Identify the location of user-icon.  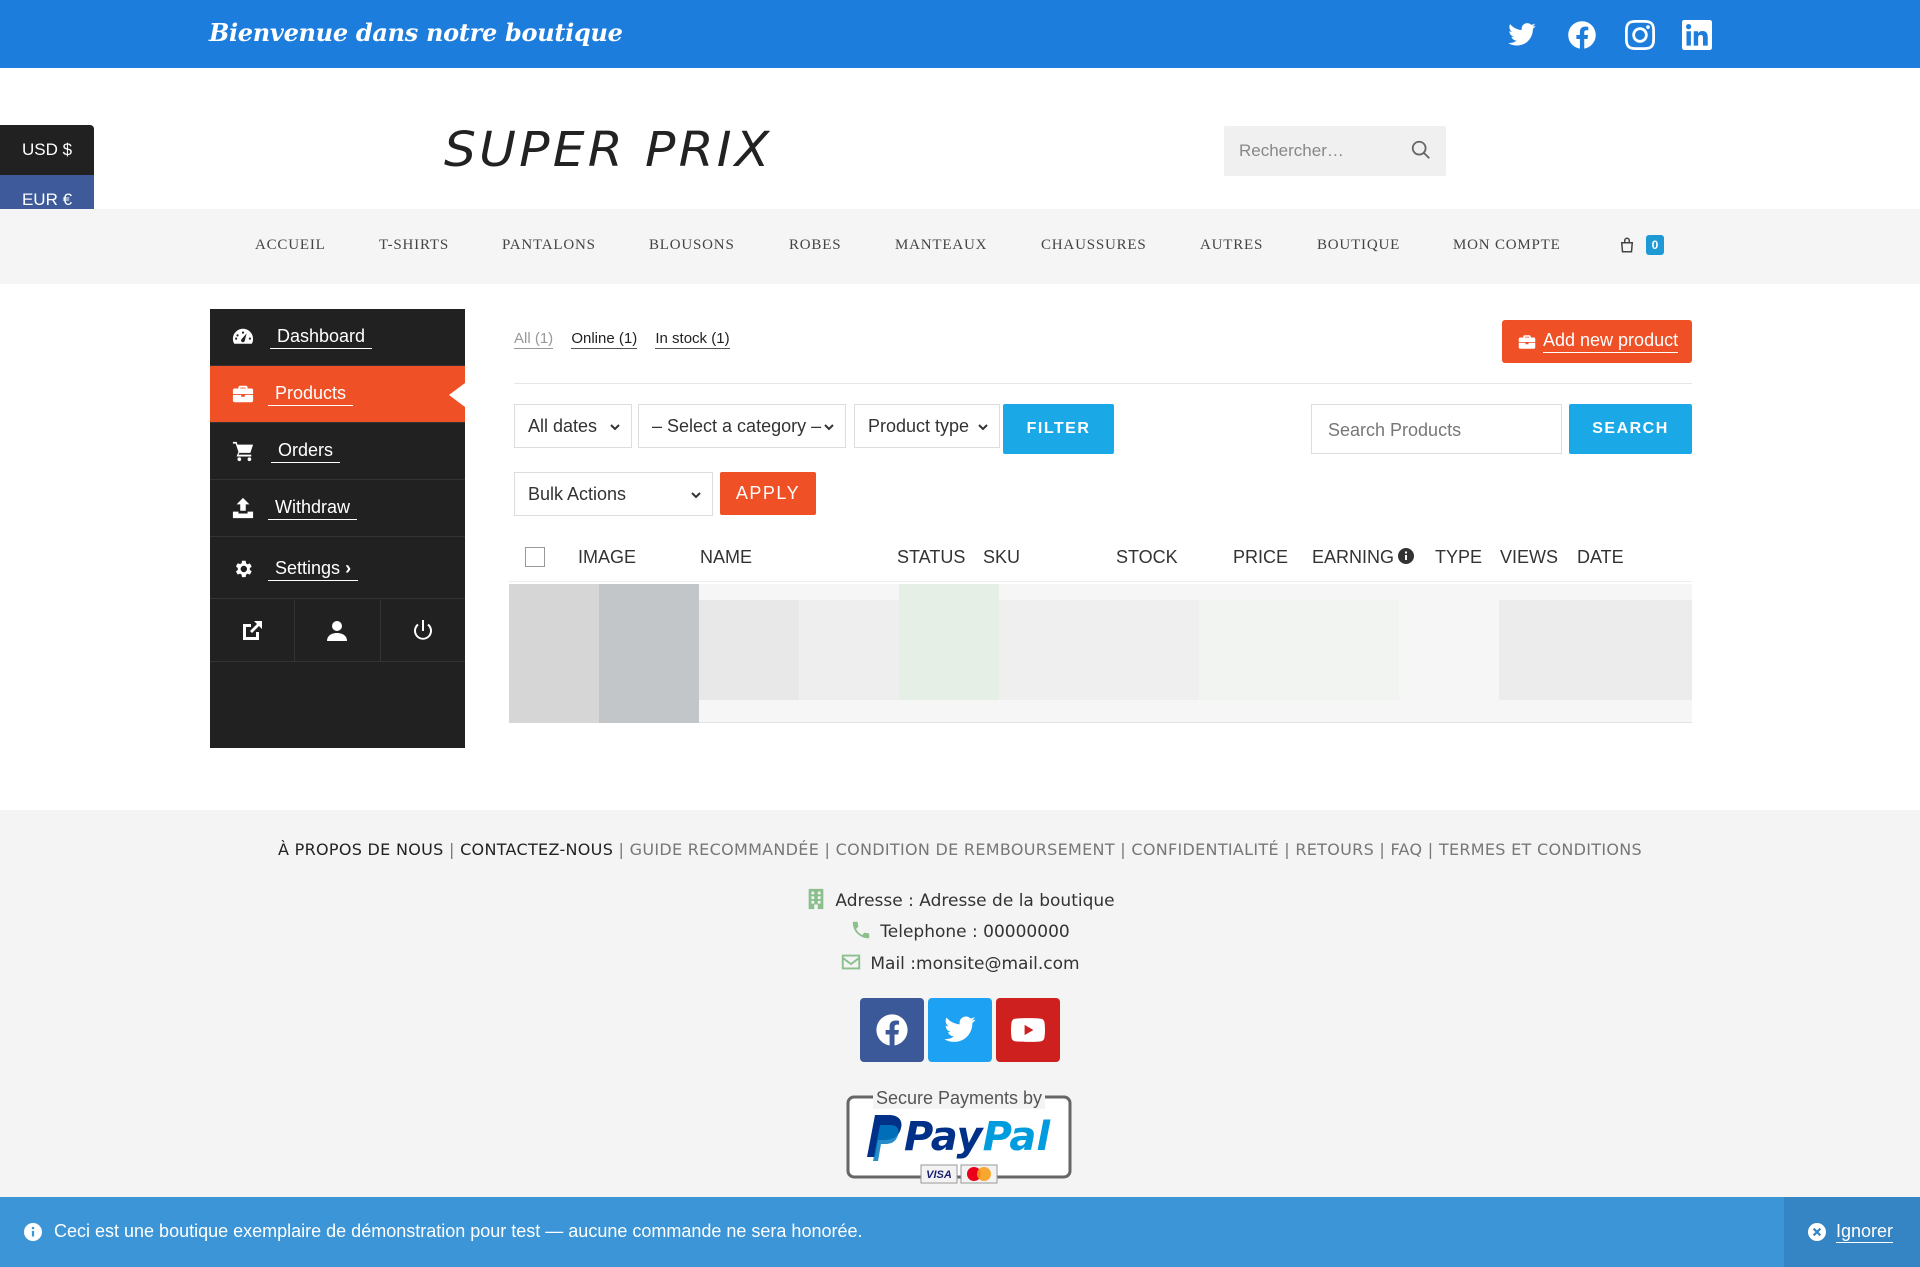
(338, 630).